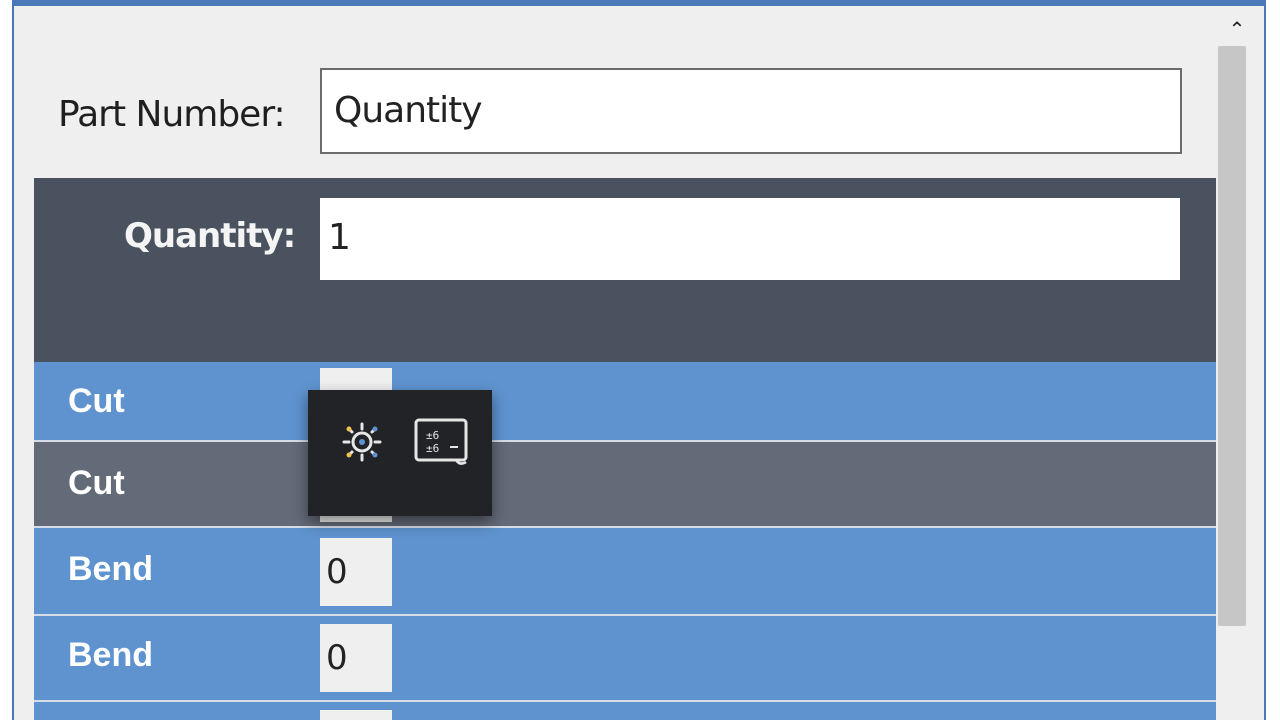 The height and width of the screenshot is (720, 1280). I want to click on operation-row-cut-2: Cut, so click(625, 485).